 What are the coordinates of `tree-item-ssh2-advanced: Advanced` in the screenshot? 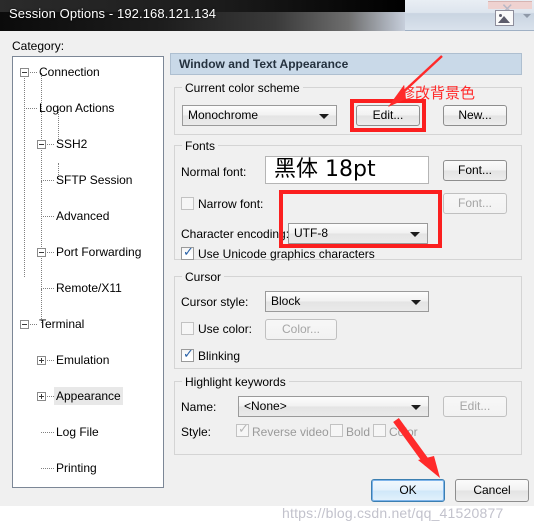 It's located at (88, 216).